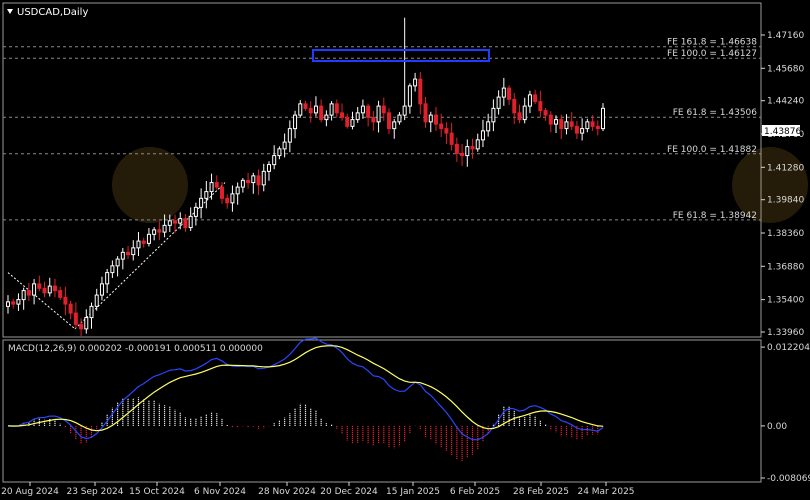 The image size is (810, 500). Describe the element at coordinates (220, 492) in the screenshot. I see `x-tick-label: 6 Nov 2024` at that location.